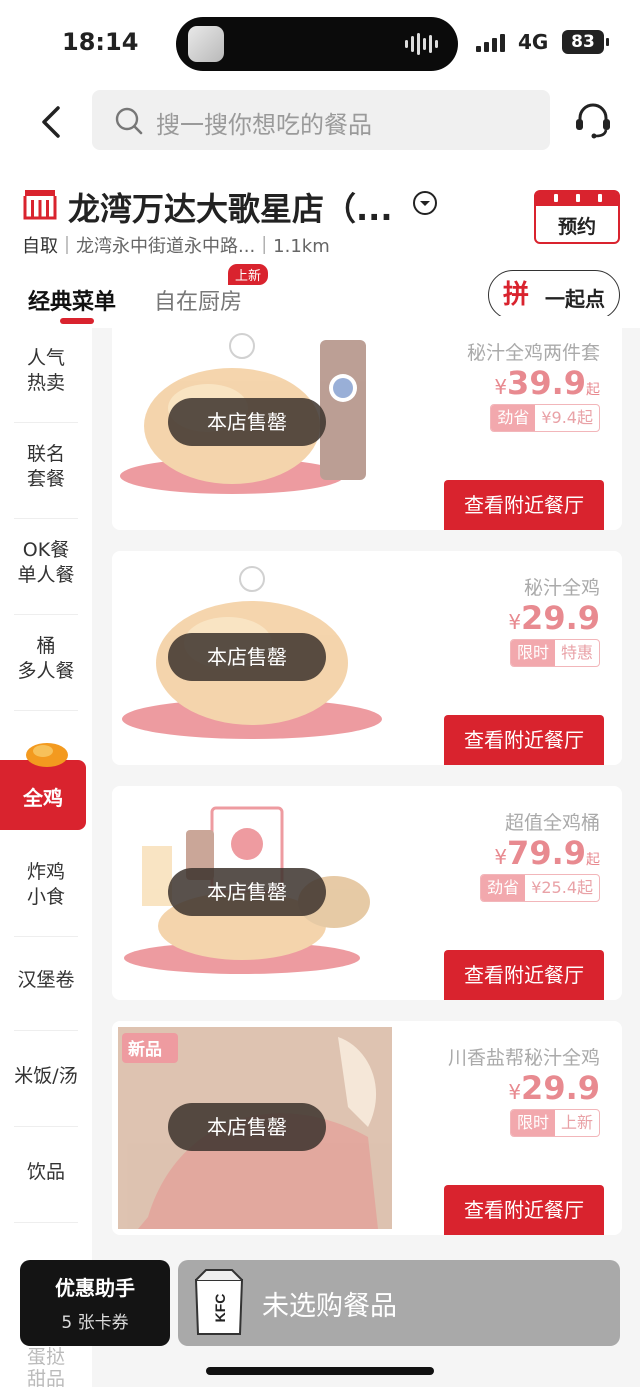 The image size is (640, 1387). I want to click on network-type: 4G, so click(533, 42).